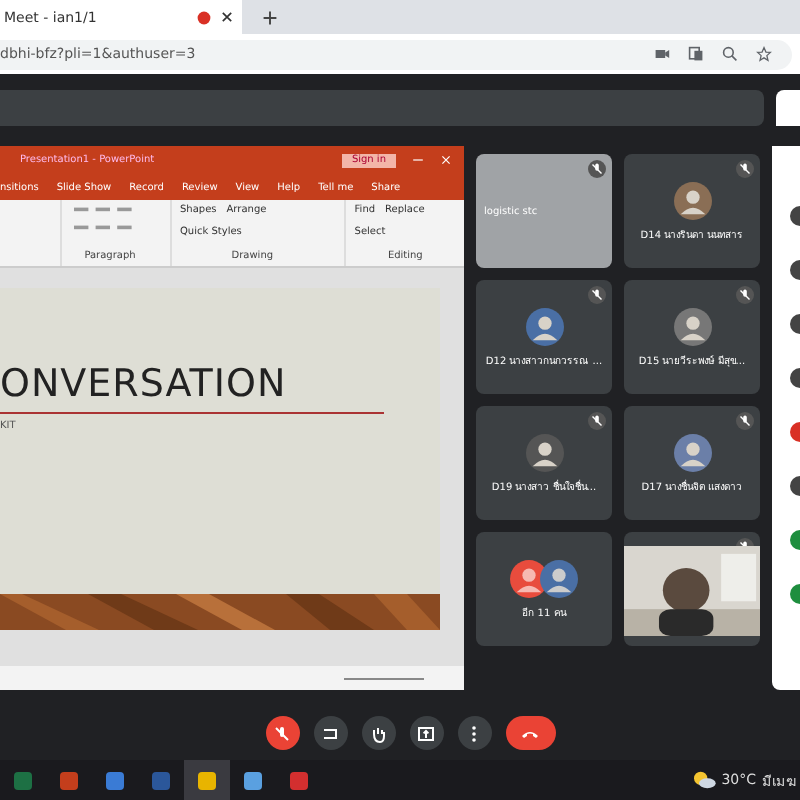  I want to click on side-panel-header, so click(788, 108).